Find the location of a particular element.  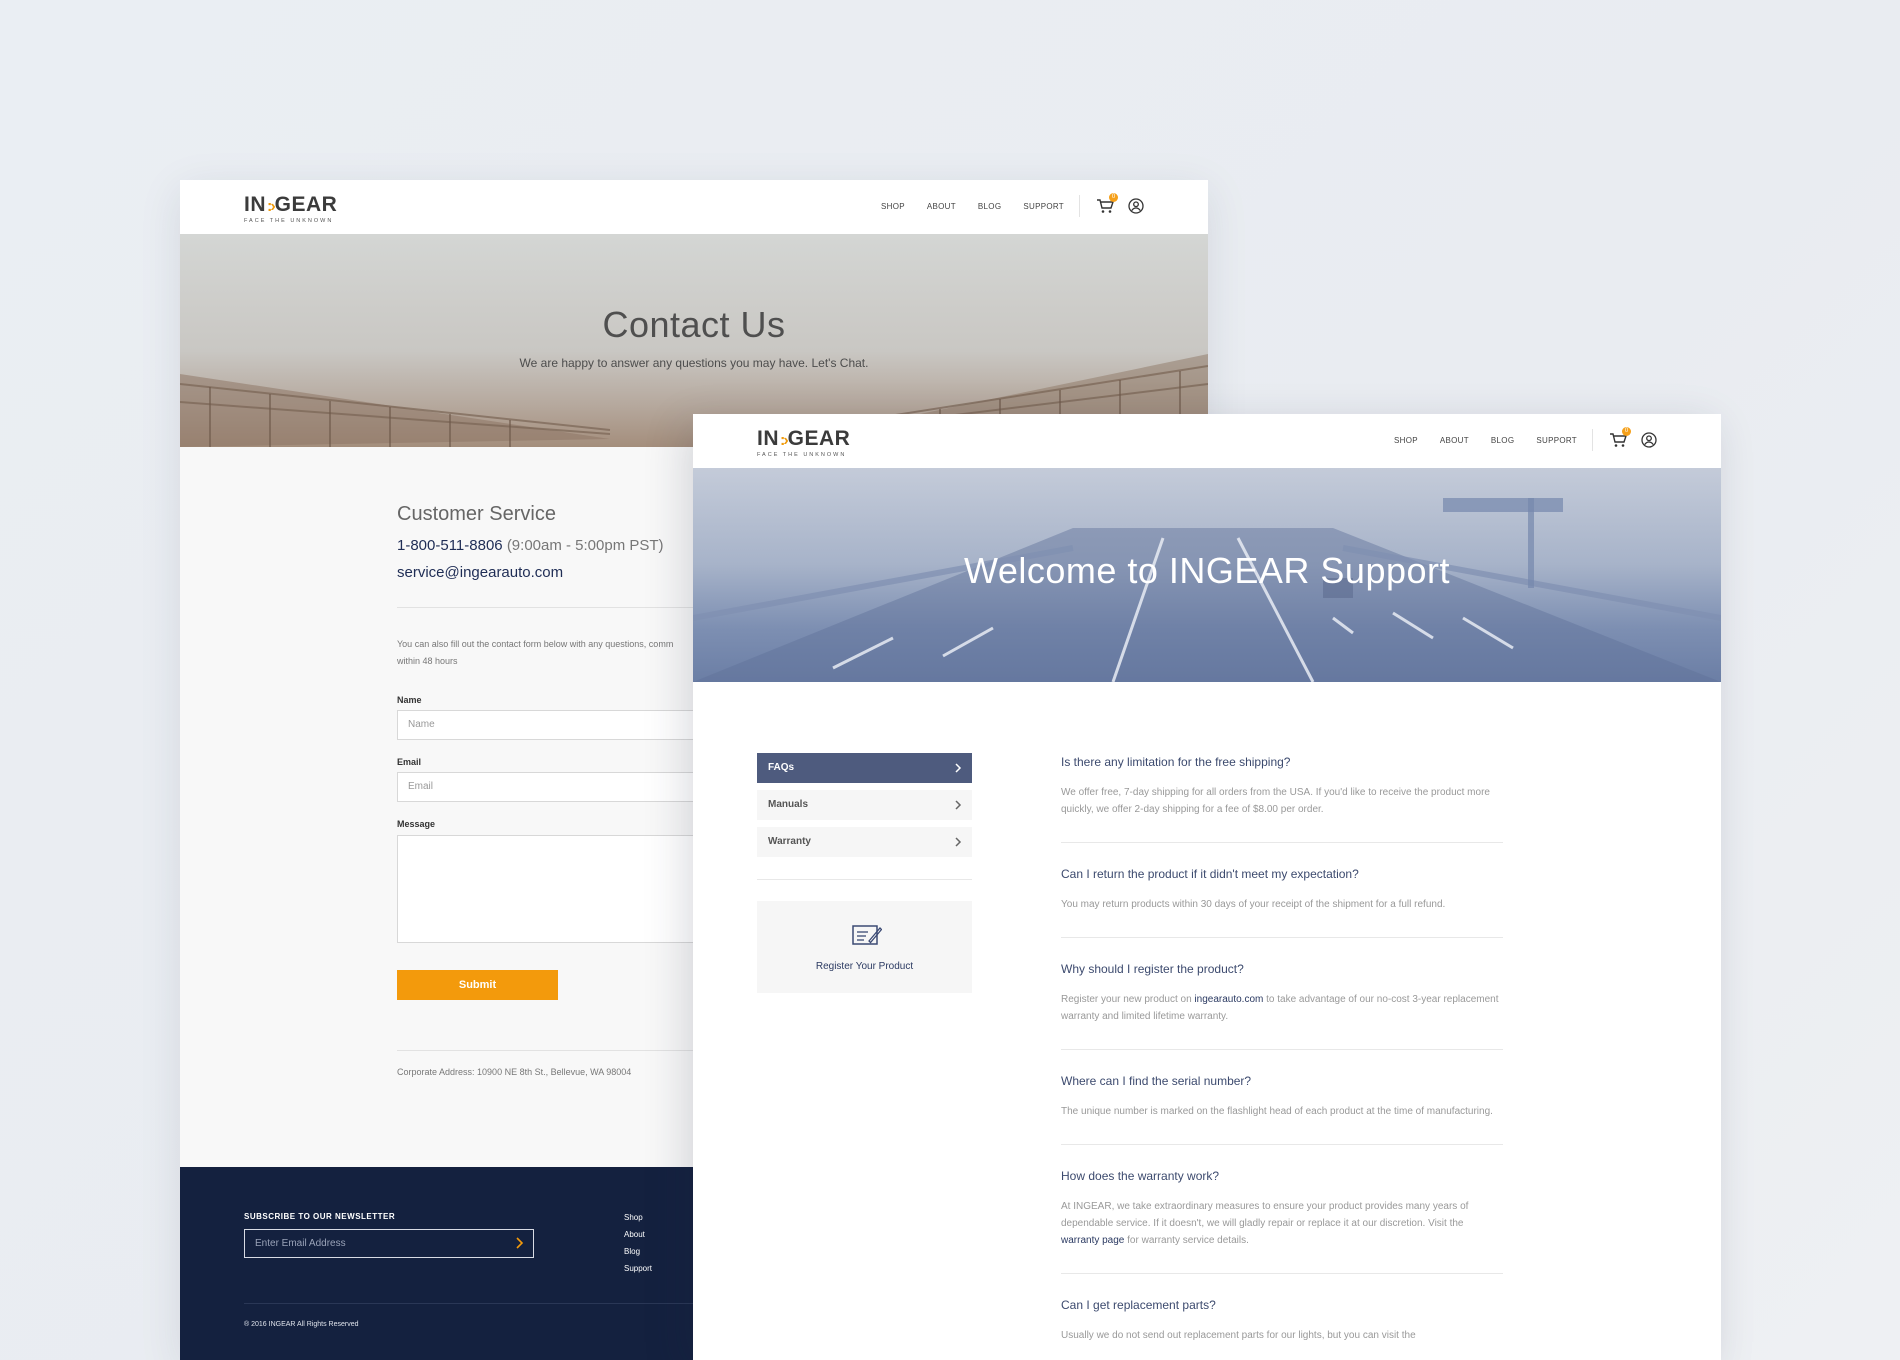

newsletter-email-placeholder: Enter Email Address is located at coordinates (300, 1243).